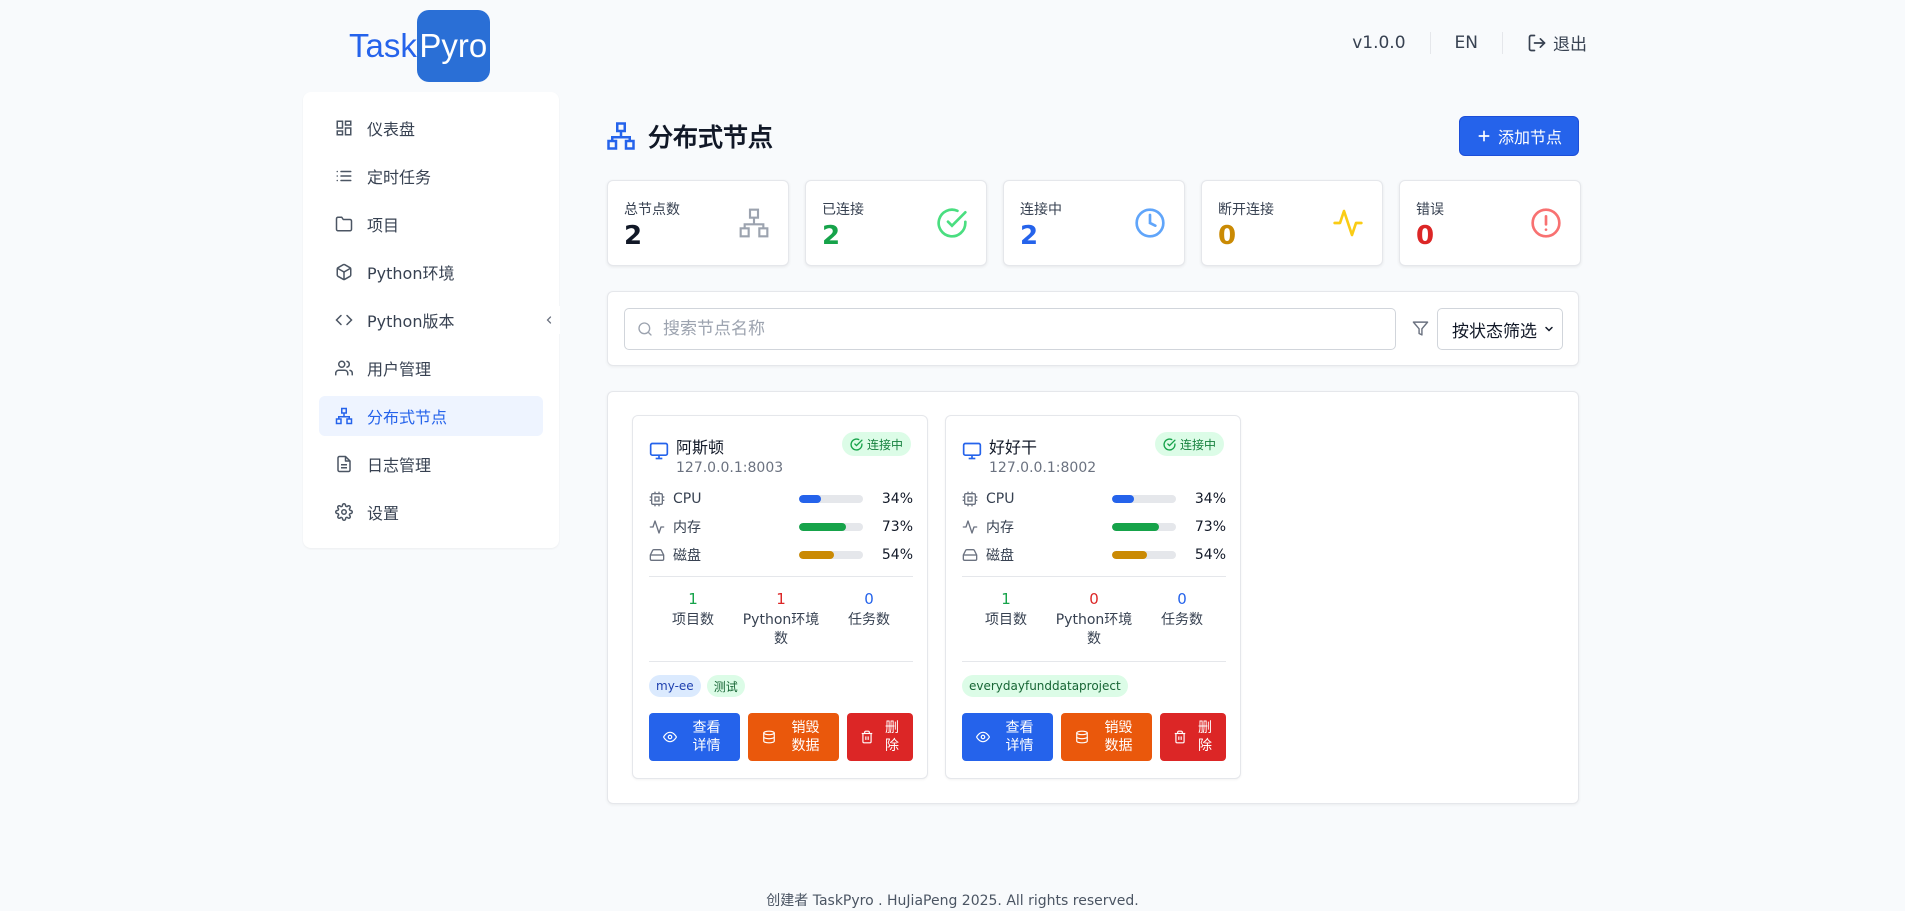 This screenshot has height=911, width=1905. What do you see at coordinates (675, 686) in the screenshot?
I see `tag: my-ee` at bounding box center [675, 686].